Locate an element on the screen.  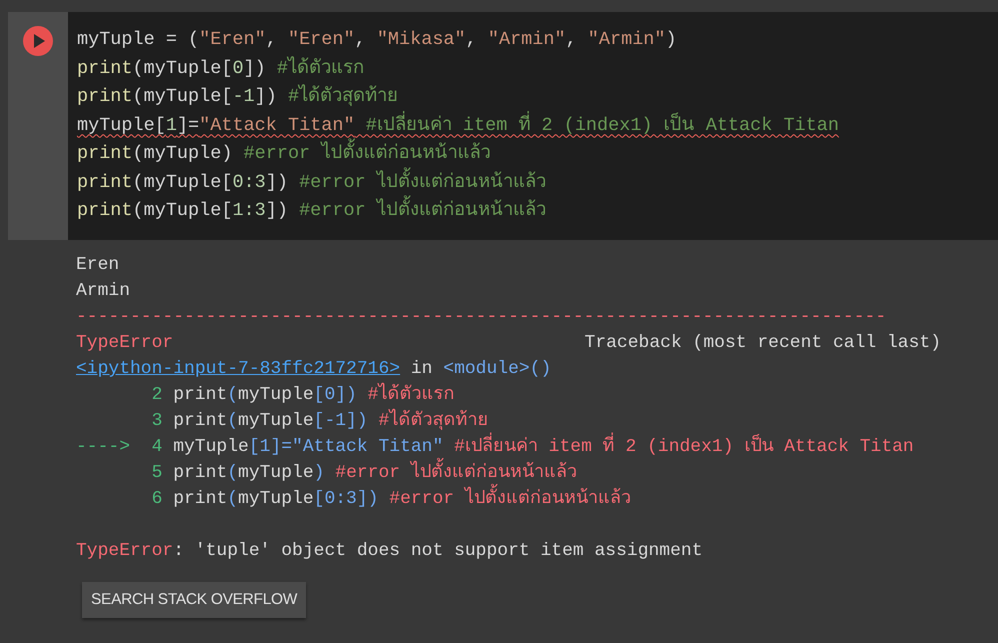
code-line: print(myTuple) #error ไปตั้งแต่ก่อนหน้าแล้ว is located at coordinates (283, 154).